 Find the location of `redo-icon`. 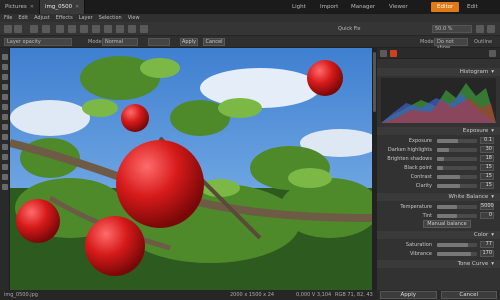

redo-icon is located at coordinates (18, 29).